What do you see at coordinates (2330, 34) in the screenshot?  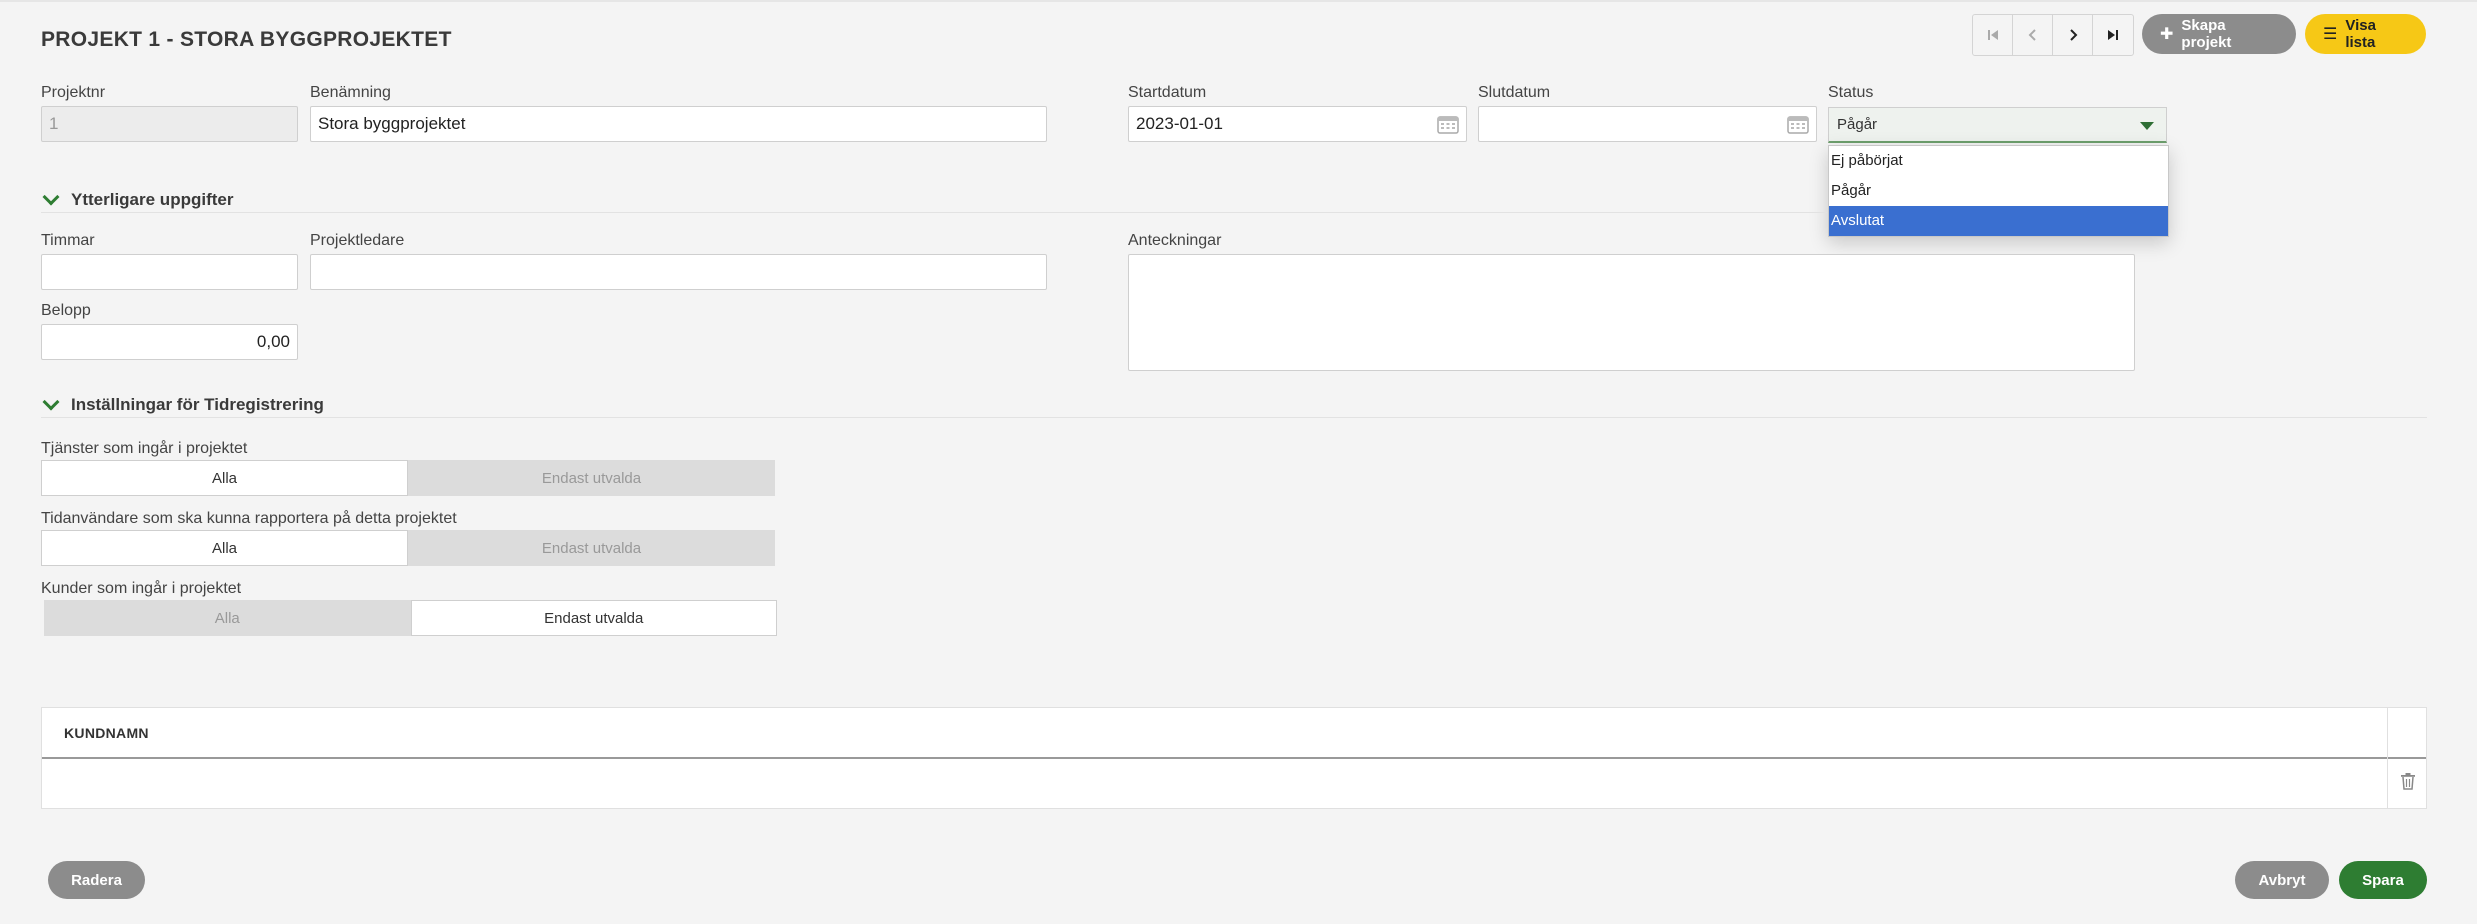 I see `list-icon: ☰` at bounding box center [2330, 34].